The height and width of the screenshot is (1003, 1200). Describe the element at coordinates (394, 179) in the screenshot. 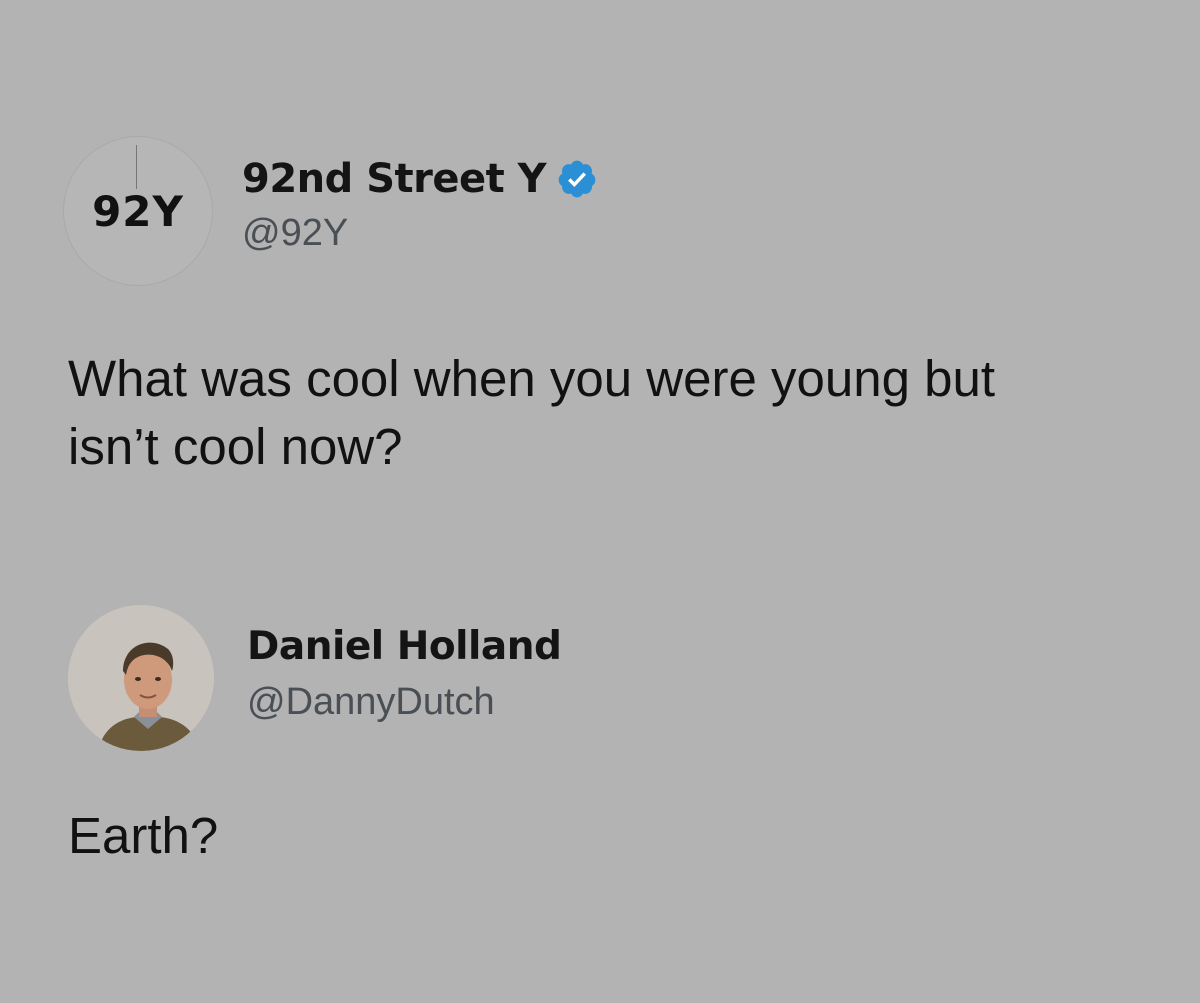

I see `display-name: 92nd Street Y` at that location.